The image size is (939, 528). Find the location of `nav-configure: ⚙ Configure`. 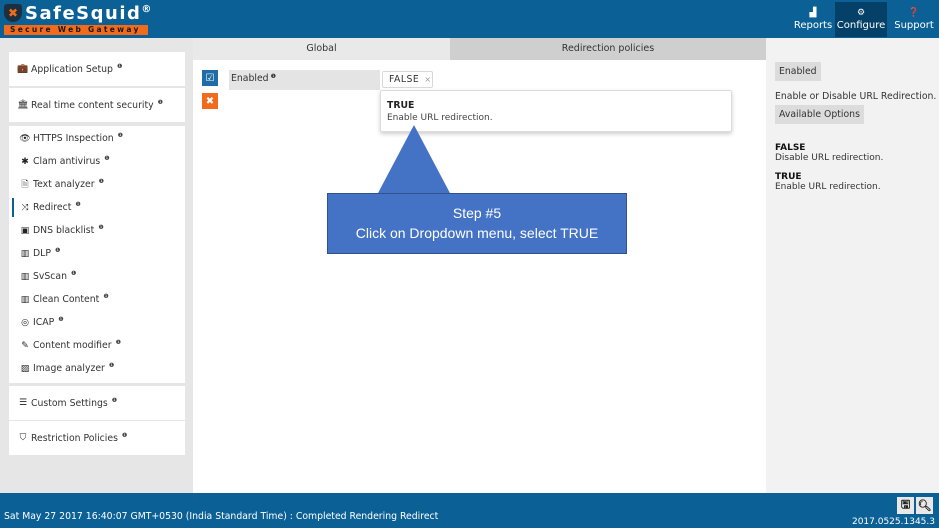

nav-configure: ⚙ Configure is located at coordinates (861, 19).